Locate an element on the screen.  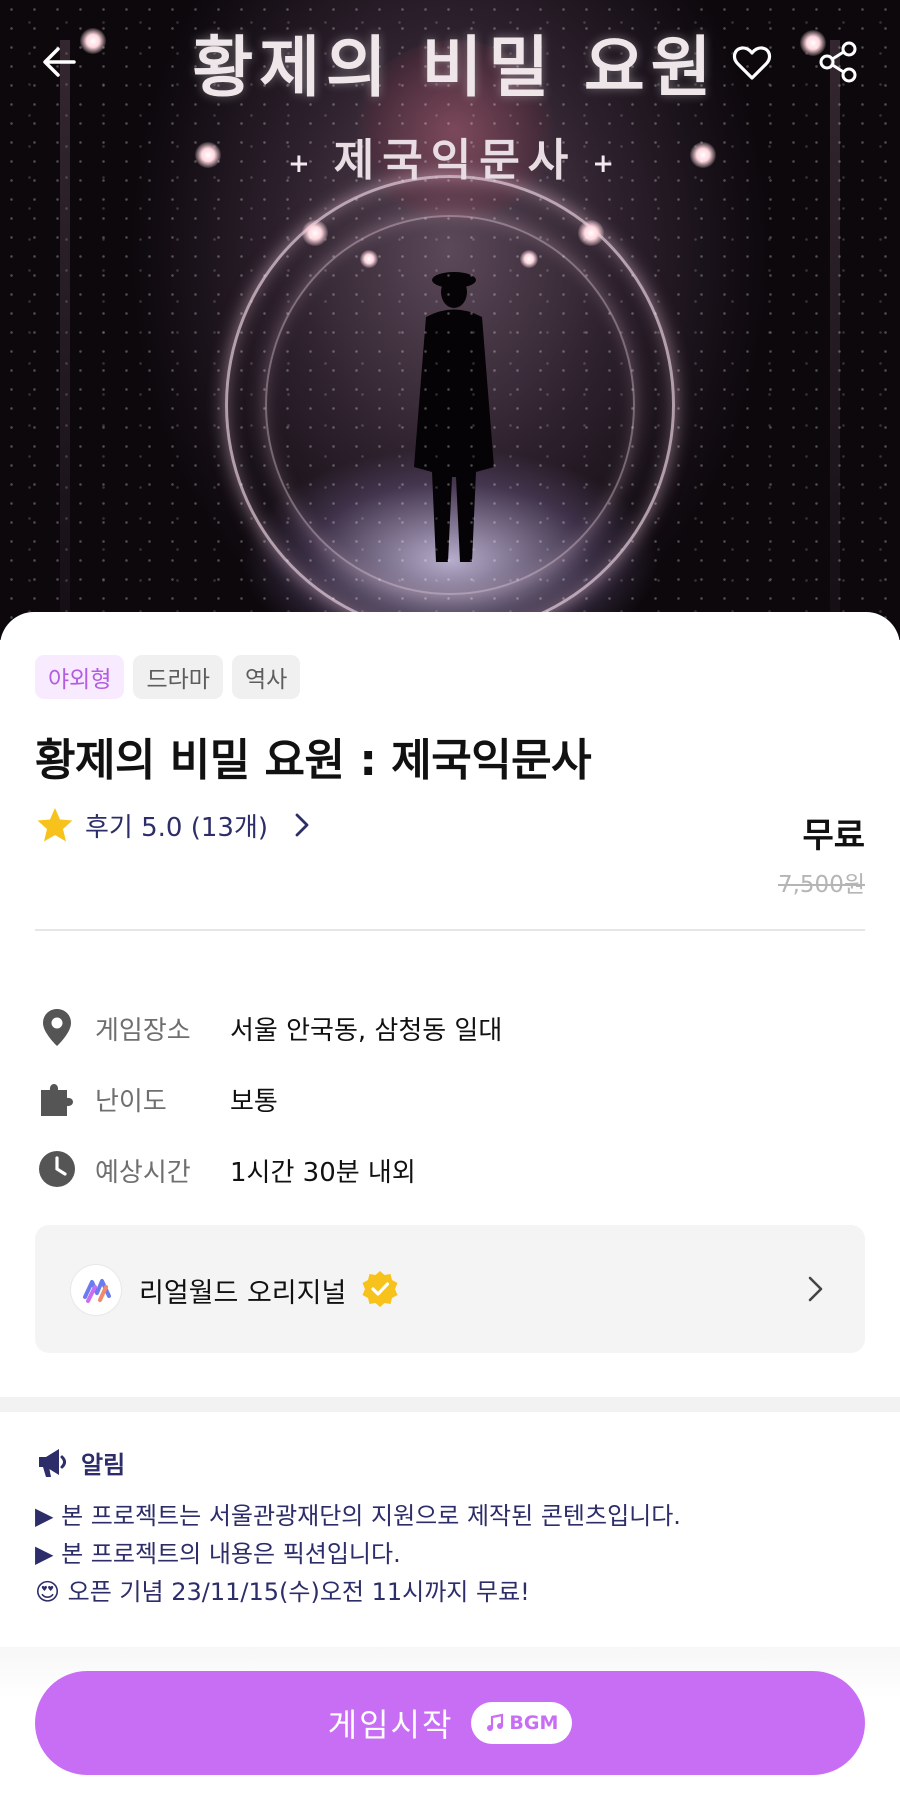
tag-outdoor: 야외형 is located at coordinates (80, 677).